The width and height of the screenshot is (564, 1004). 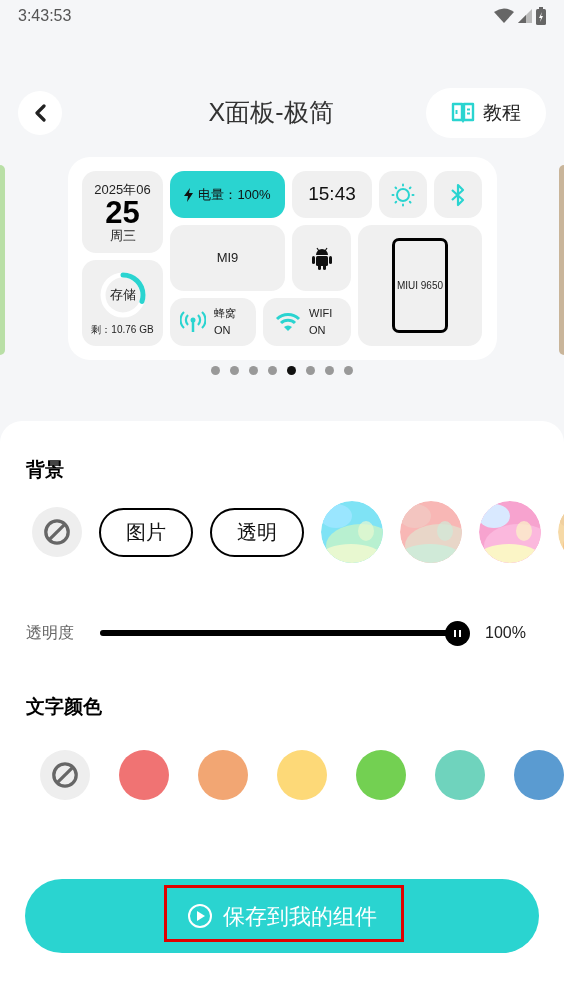 What do you see at coordinates (225, 313) in the screenshot?
I see `cellular-label: 蜂窝` at bounding box center [225, 313].